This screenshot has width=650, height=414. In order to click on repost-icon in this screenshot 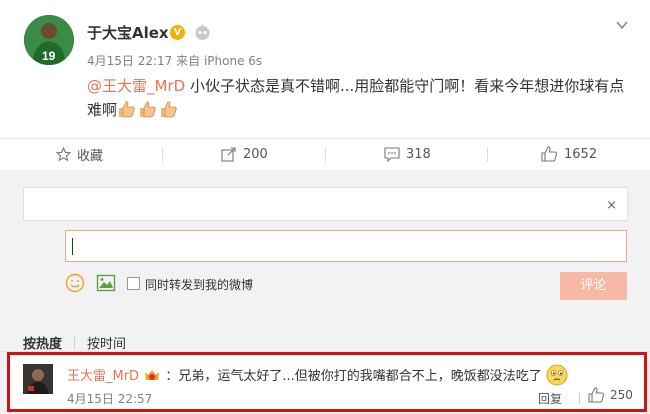, I will do `click(228, 154)`.